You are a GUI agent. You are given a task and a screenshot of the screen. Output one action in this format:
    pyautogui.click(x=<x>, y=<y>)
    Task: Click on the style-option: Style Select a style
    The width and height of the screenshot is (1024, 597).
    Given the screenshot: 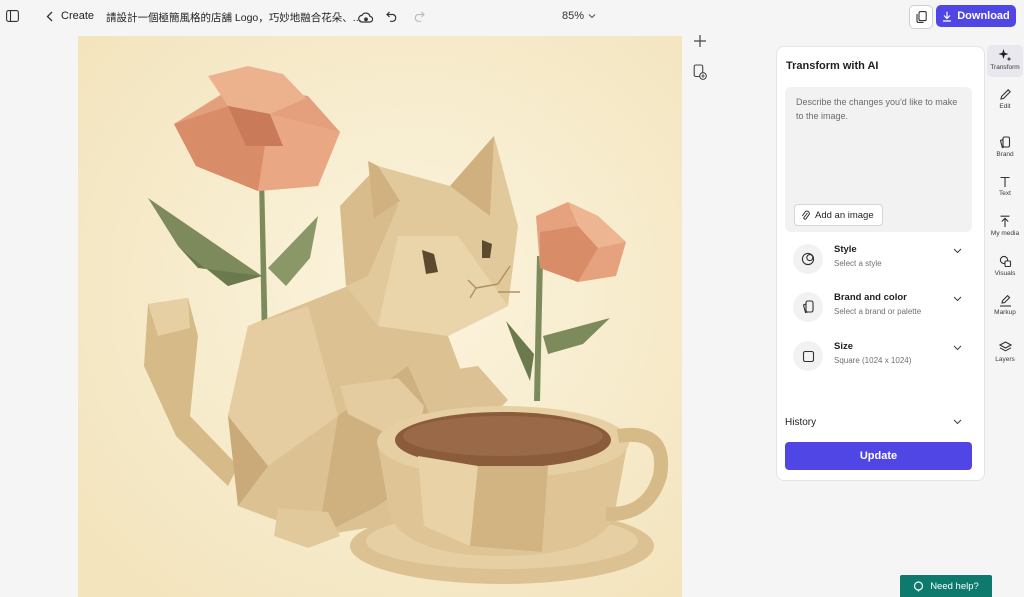 What is the action you would take?
    pyautogui.click(x=878, y=259)
    